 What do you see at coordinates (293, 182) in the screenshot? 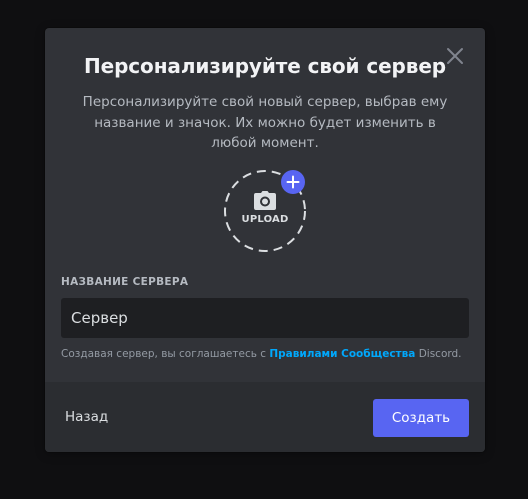
I see `plus-icon` at bounding box center [293, 182].